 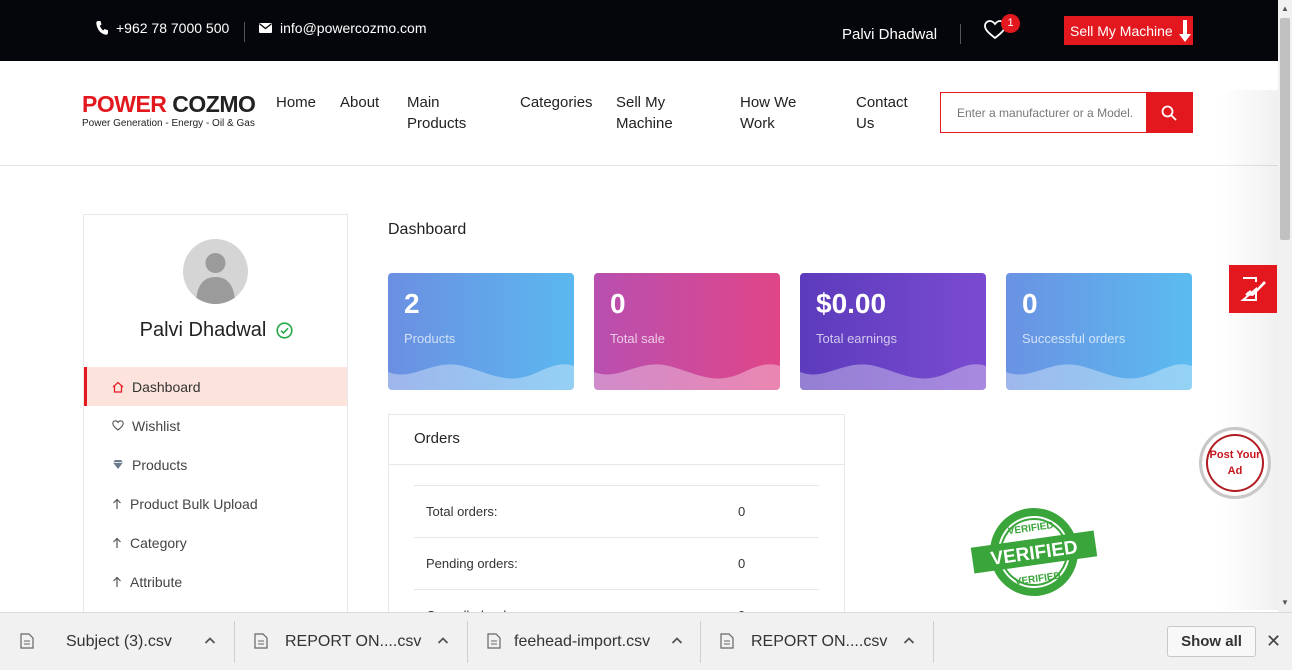 What do you see at coordinates (437, 123) in the screenshot?
I see `nav-main-products-line2: Products` at bounding box center [437, 123].